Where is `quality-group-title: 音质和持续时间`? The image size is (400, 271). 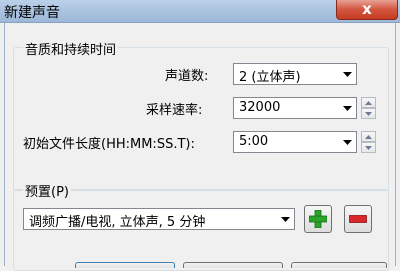
quality-group-title: 音质和持续时间 is located at coordinates (71, 48).